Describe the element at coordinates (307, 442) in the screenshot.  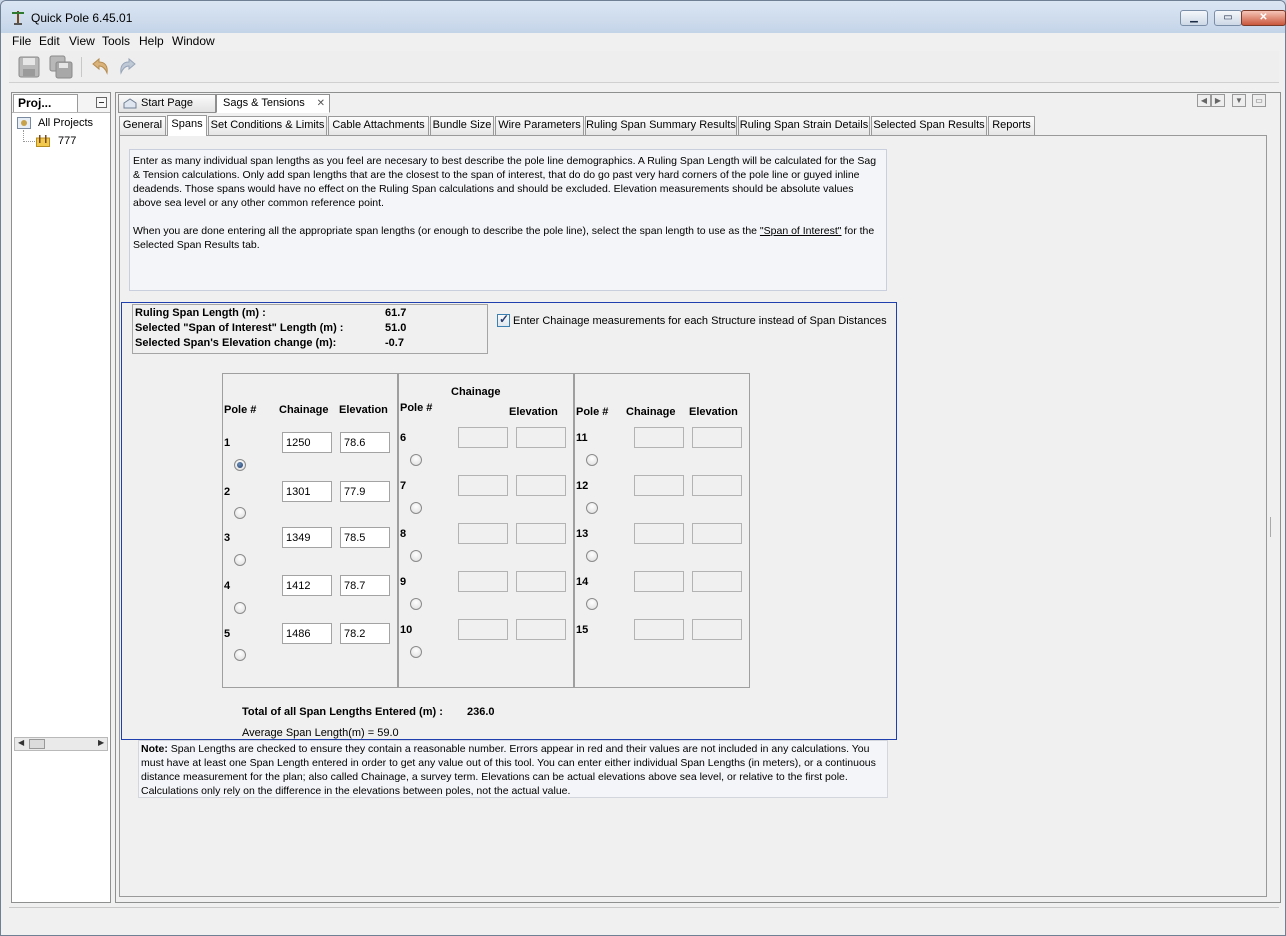
I see `chainage-input-1: 1250` at that location.